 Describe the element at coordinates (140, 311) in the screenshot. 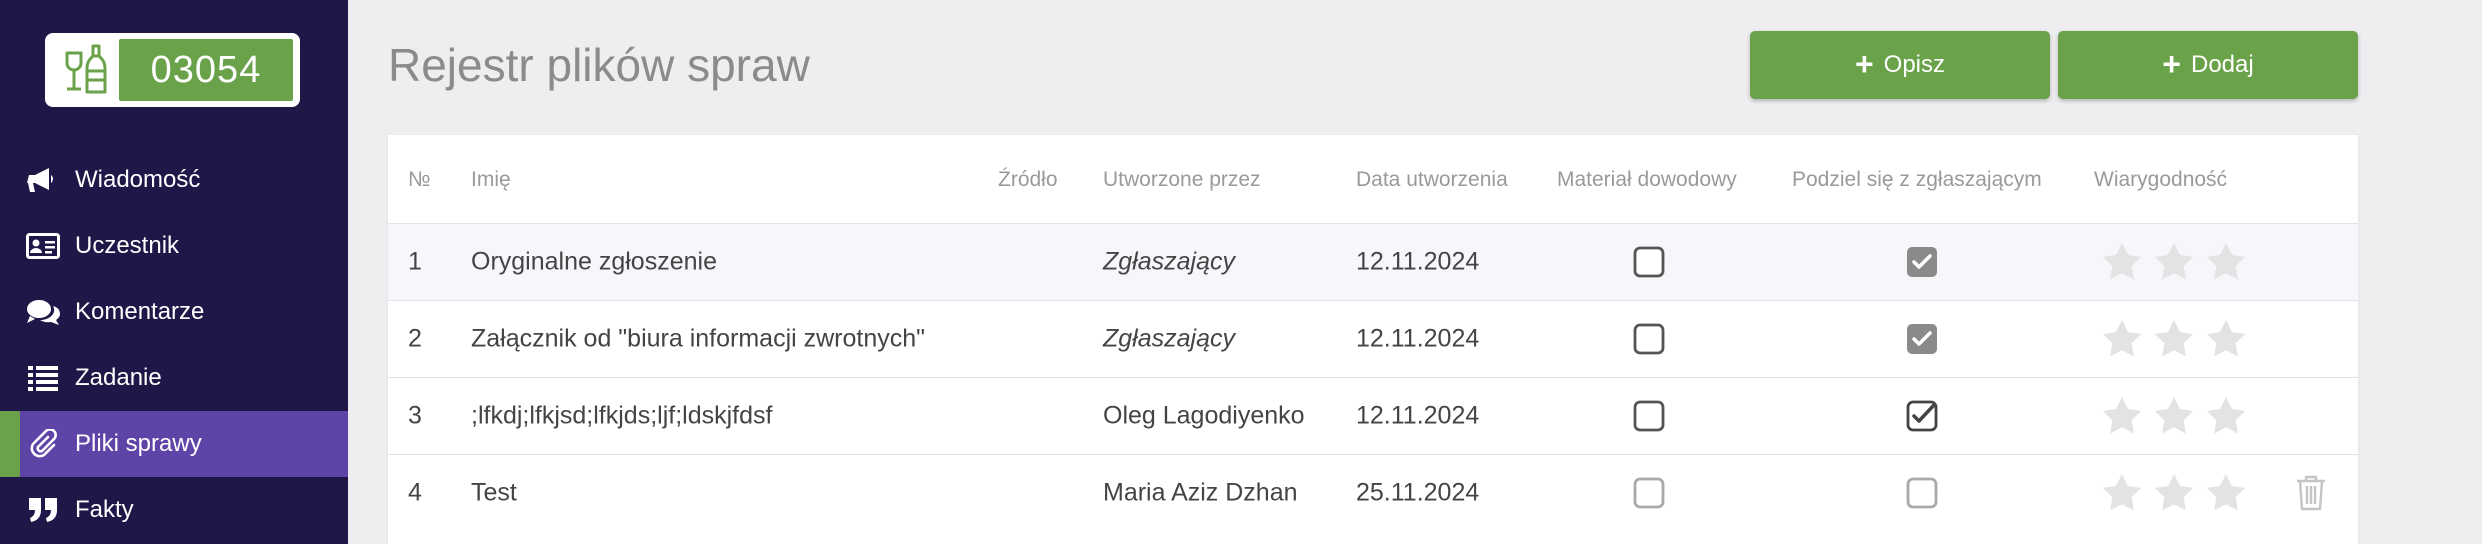

I see `sidebar-item-label: Komentarze` at that location.